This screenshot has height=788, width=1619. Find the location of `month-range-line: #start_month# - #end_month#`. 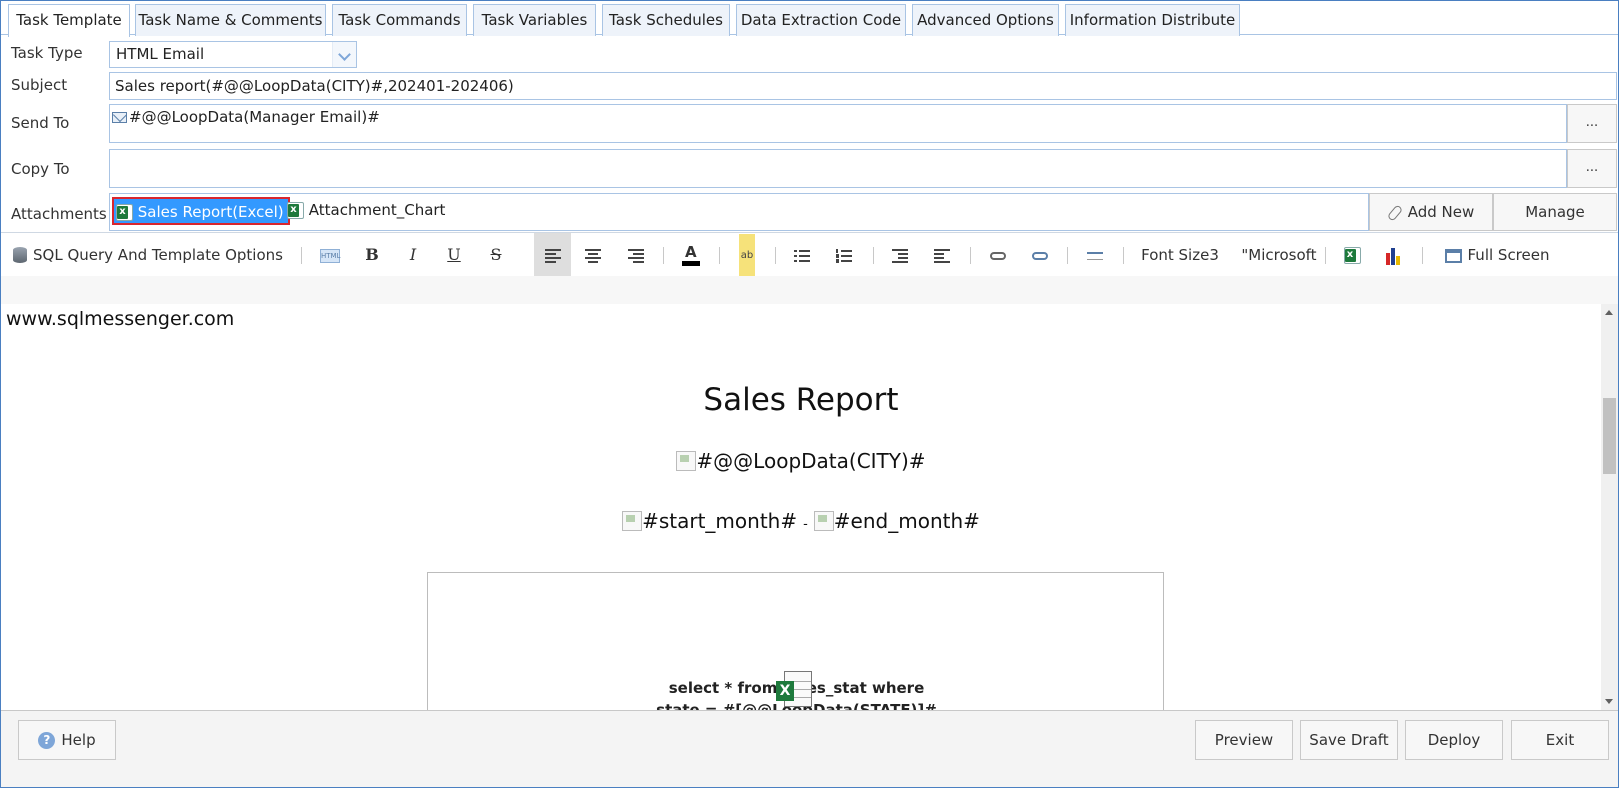

month-range-line: #start_month# - #end_month# is located at coordinates (801, 521).